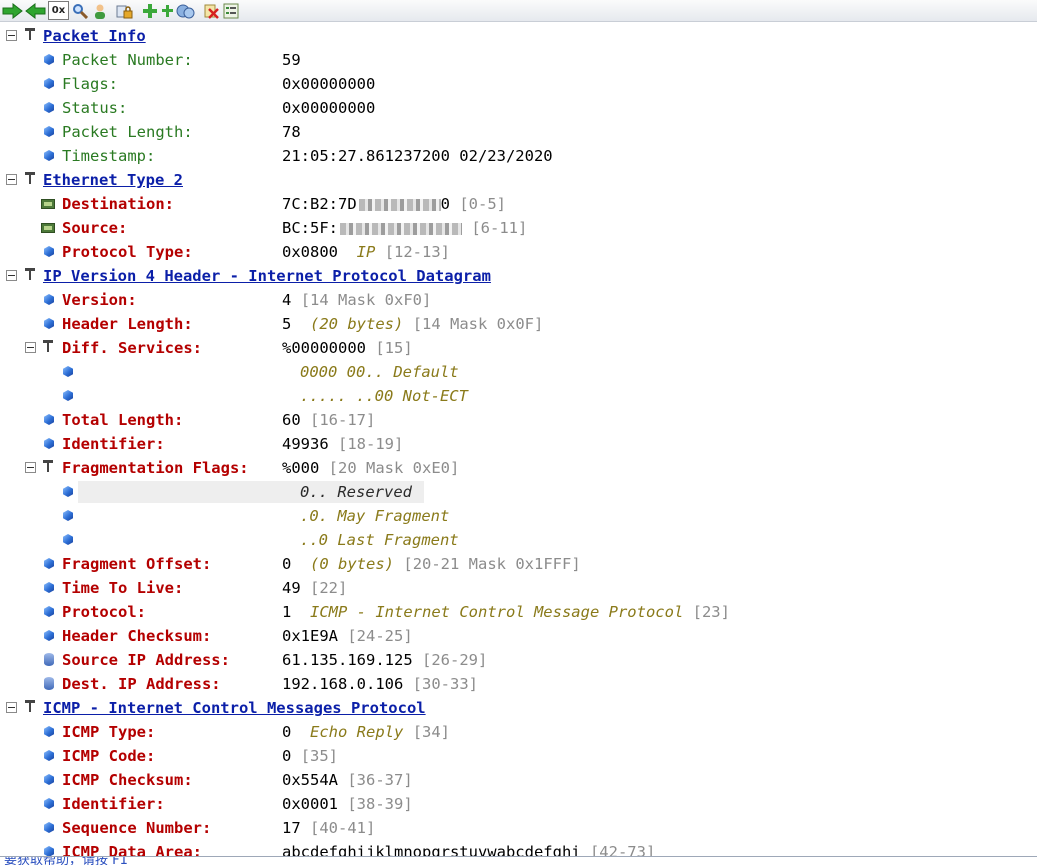 The width and height of the screenshot is (1037, 865). I want to click on field-value-text: %00000000, so click(324, 348).